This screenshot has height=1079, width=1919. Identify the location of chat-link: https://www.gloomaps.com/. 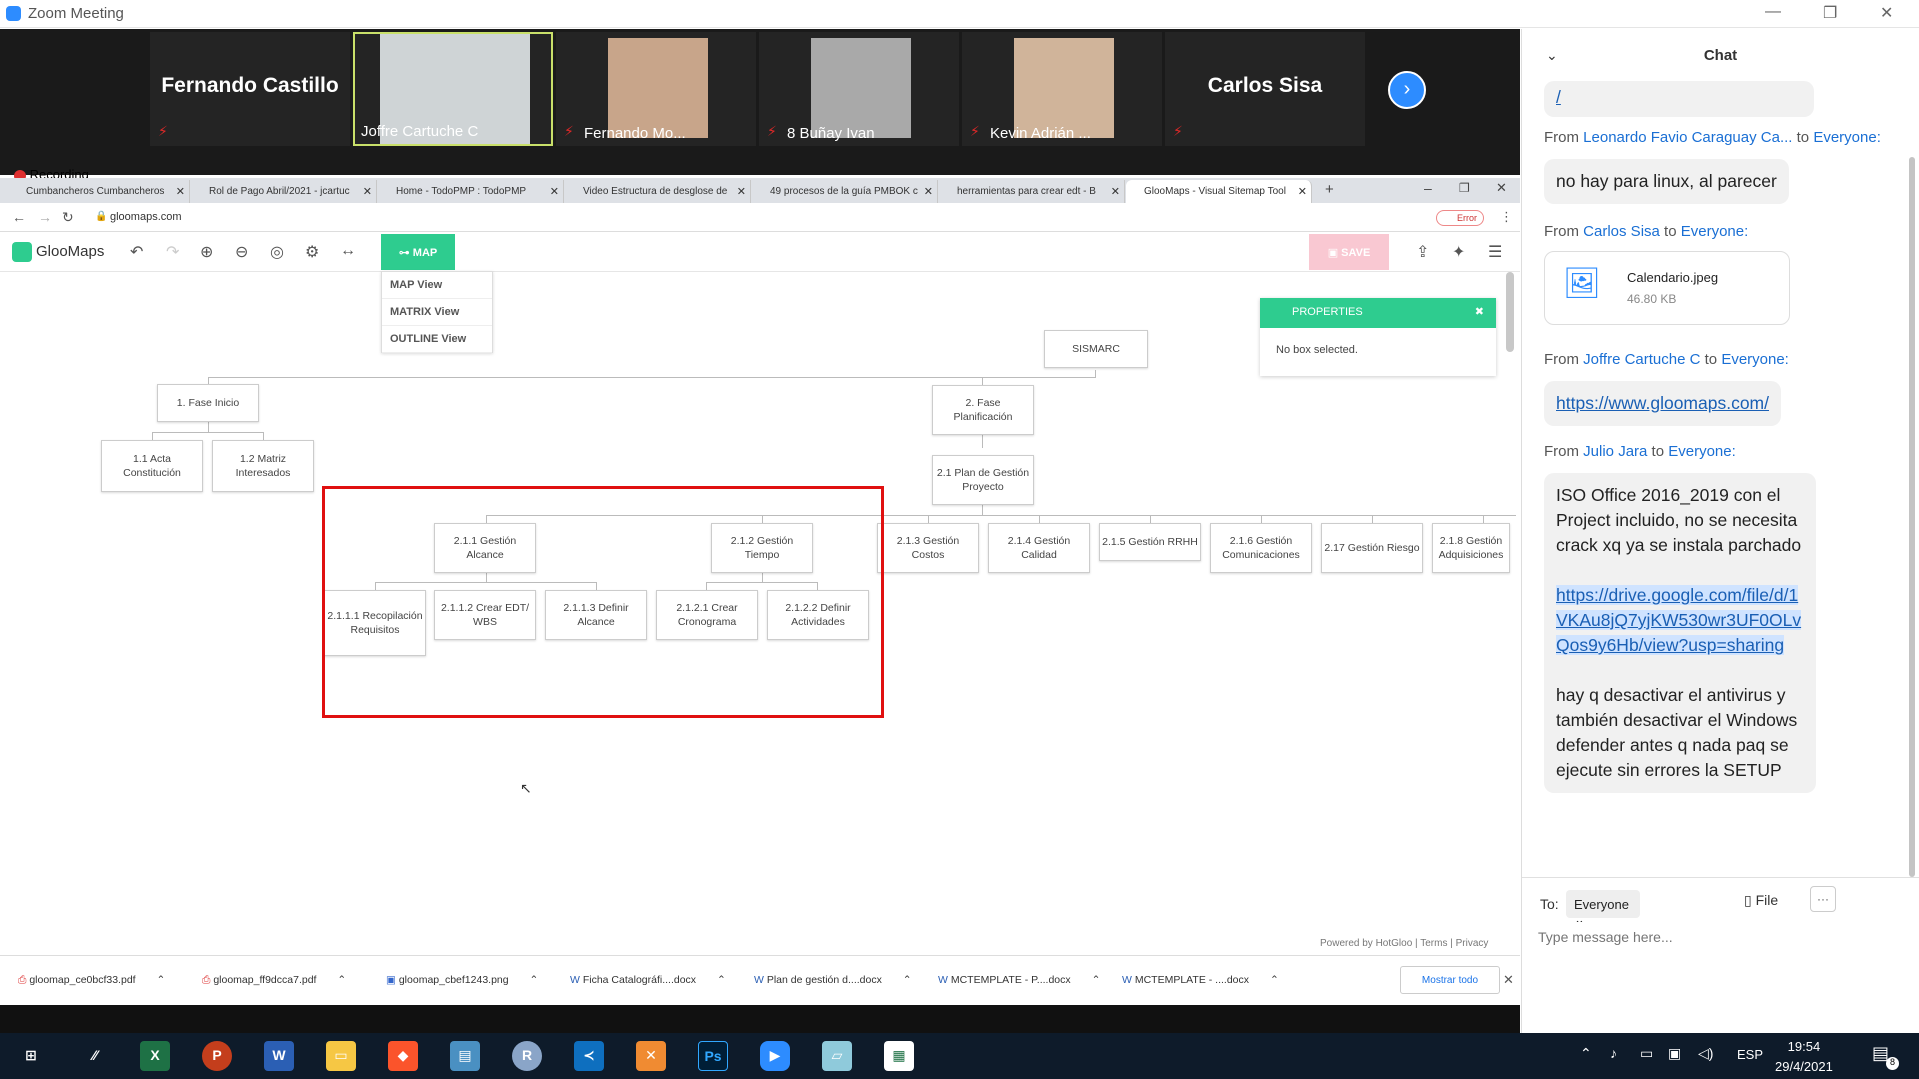
(1662, 403).